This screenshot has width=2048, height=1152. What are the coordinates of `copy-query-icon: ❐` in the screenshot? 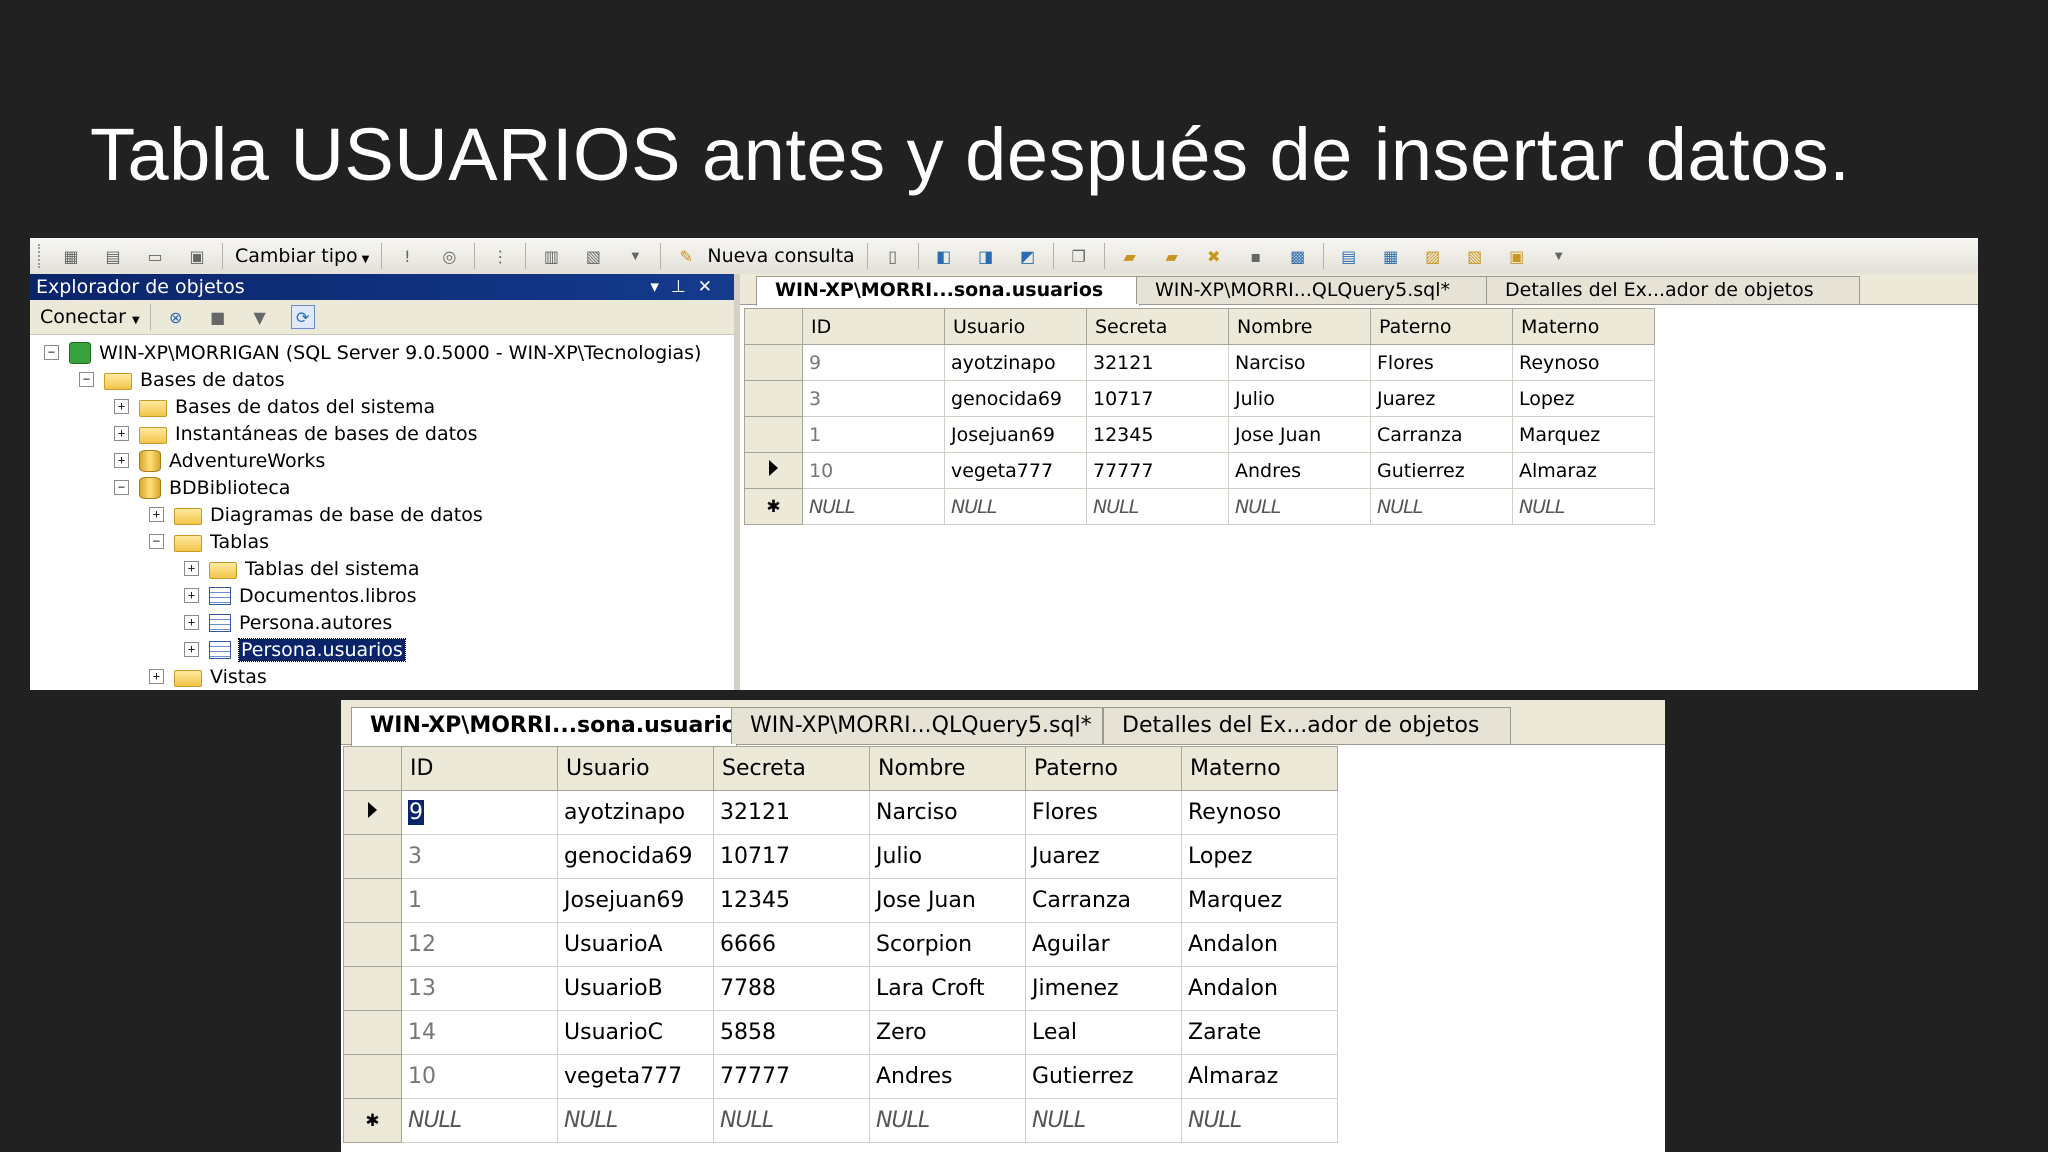 It's located at (1079, 256).